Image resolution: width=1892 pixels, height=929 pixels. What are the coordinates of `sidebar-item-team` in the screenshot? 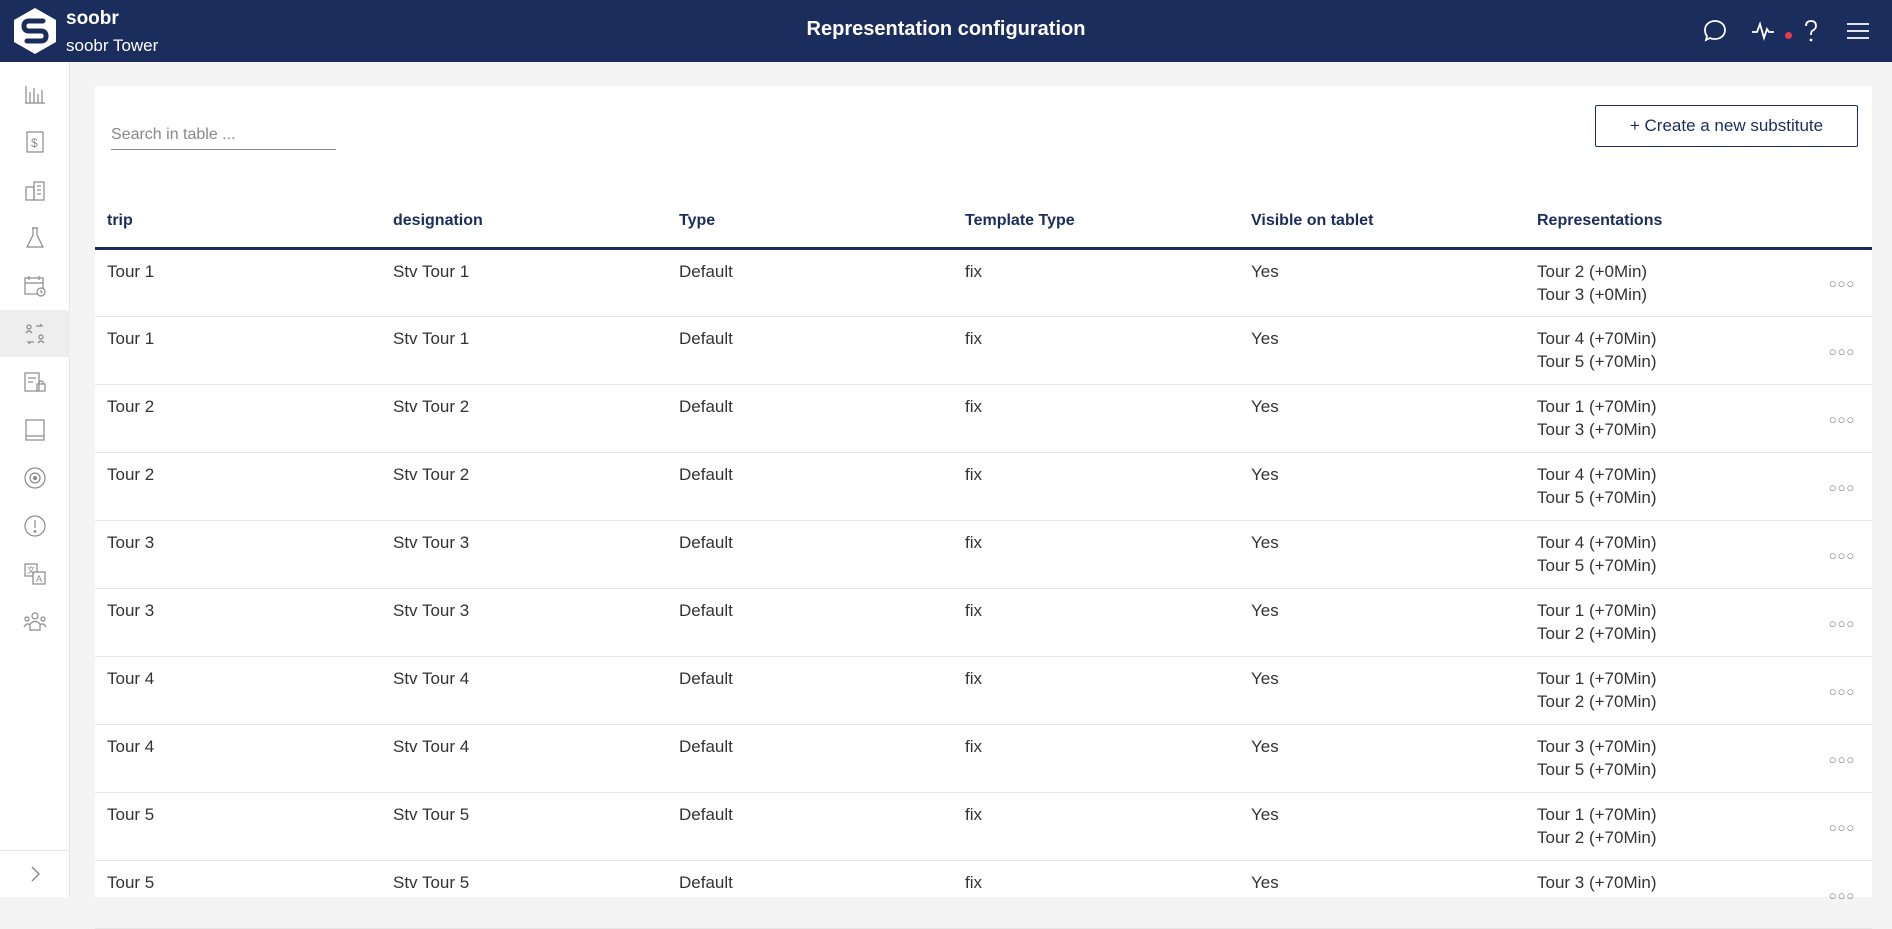 It's located at (35, 621).